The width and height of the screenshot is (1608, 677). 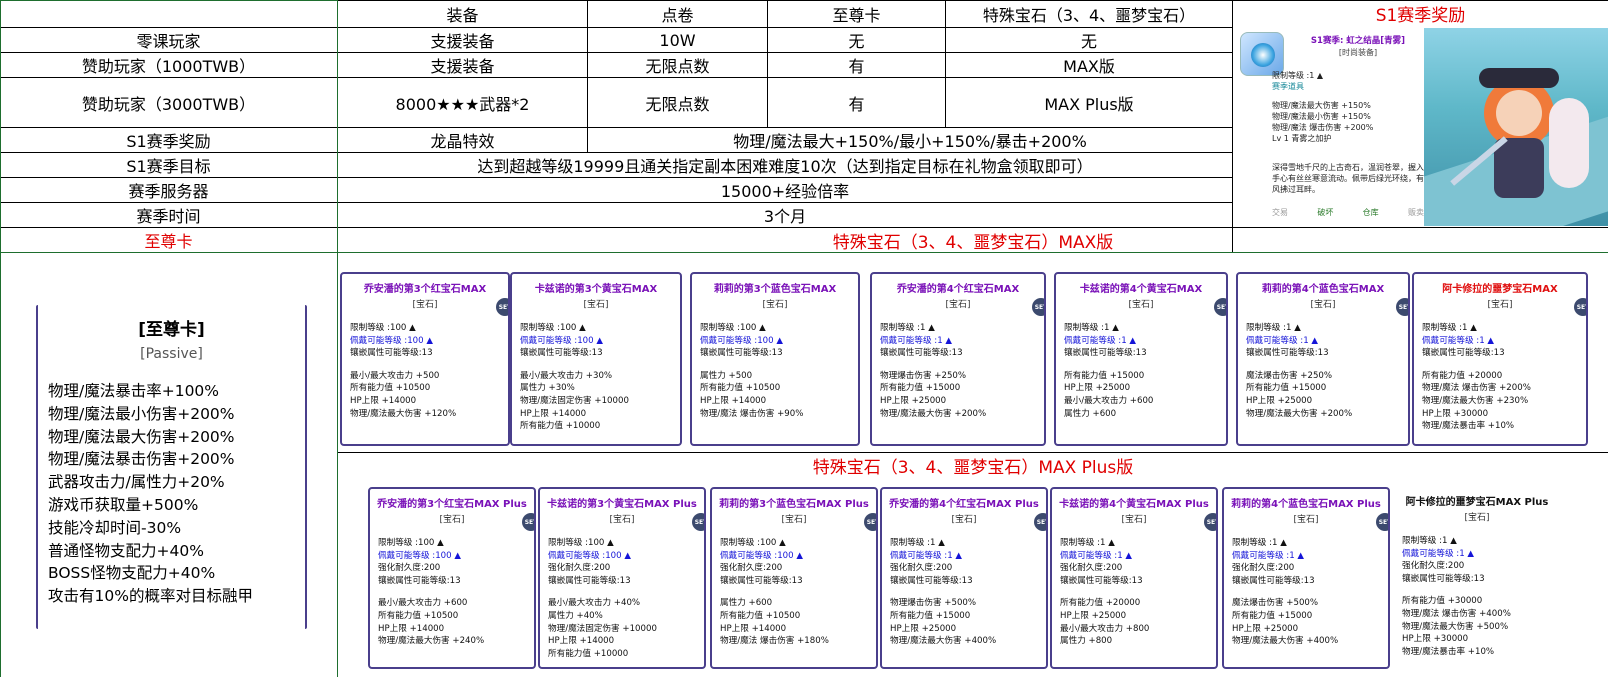 What do you see at coordinates (785, 191) in the screenshot?
I see `table-cell: 15000+经验倍率` at bounding box center [785, 191].